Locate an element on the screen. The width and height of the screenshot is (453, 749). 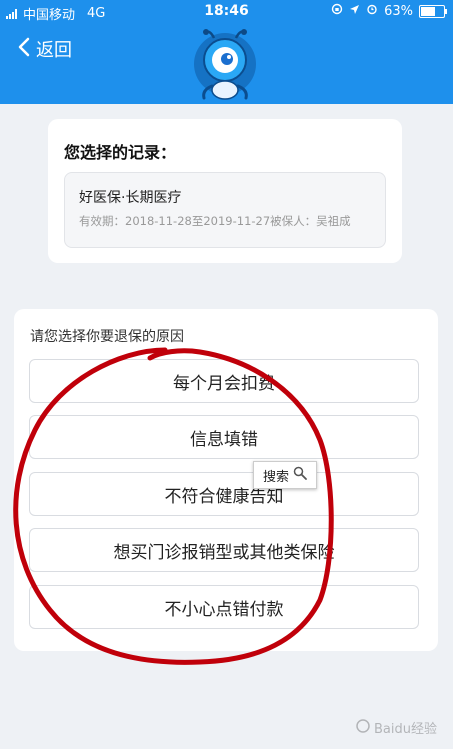
reason-option-wrong-info: 信息填错 is located at coordinates (224, 437).